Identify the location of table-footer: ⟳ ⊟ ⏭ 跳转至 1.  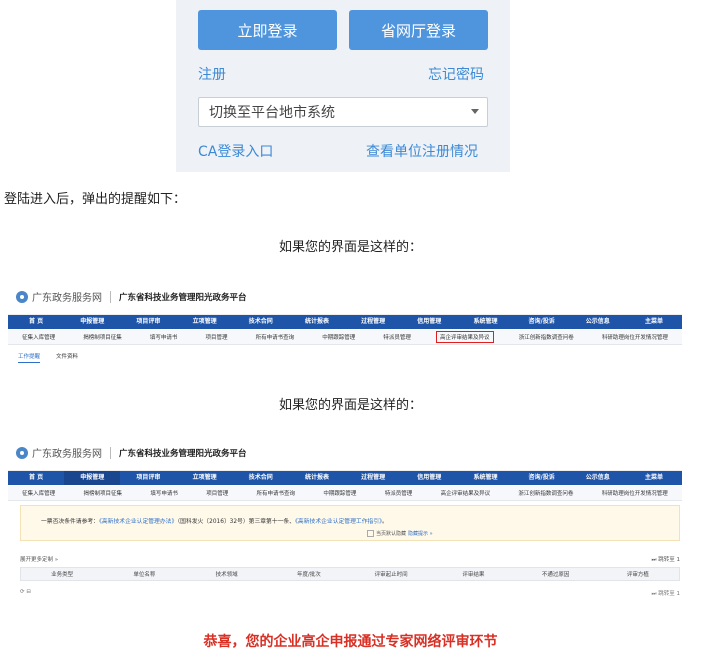
(350, 593).